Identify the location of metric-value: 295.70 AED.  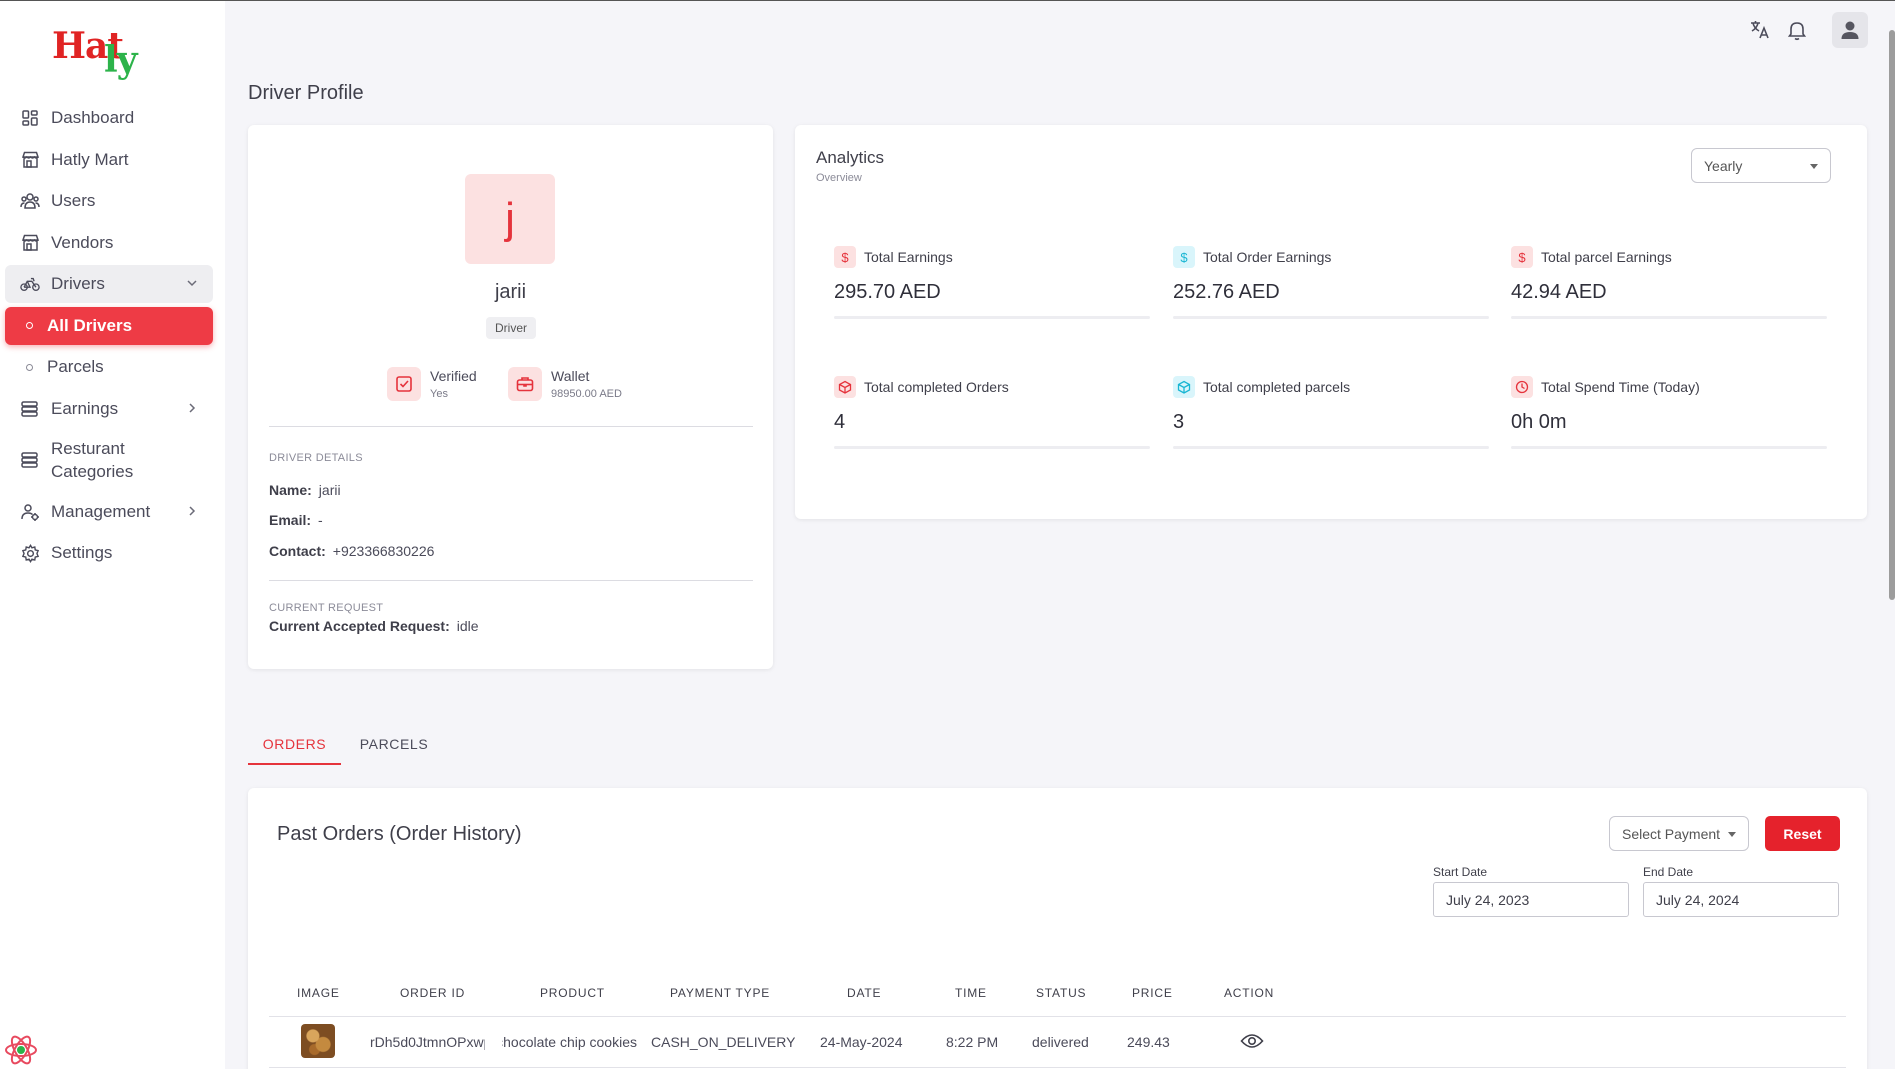
(887, 292).